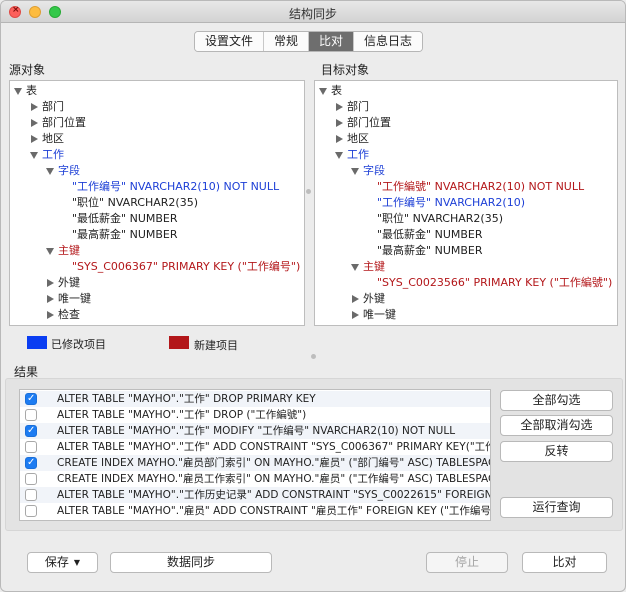  Describe the element at coordinates (313, 356) in the screenshot. I see `horizontal-splitter-handle` at that location.